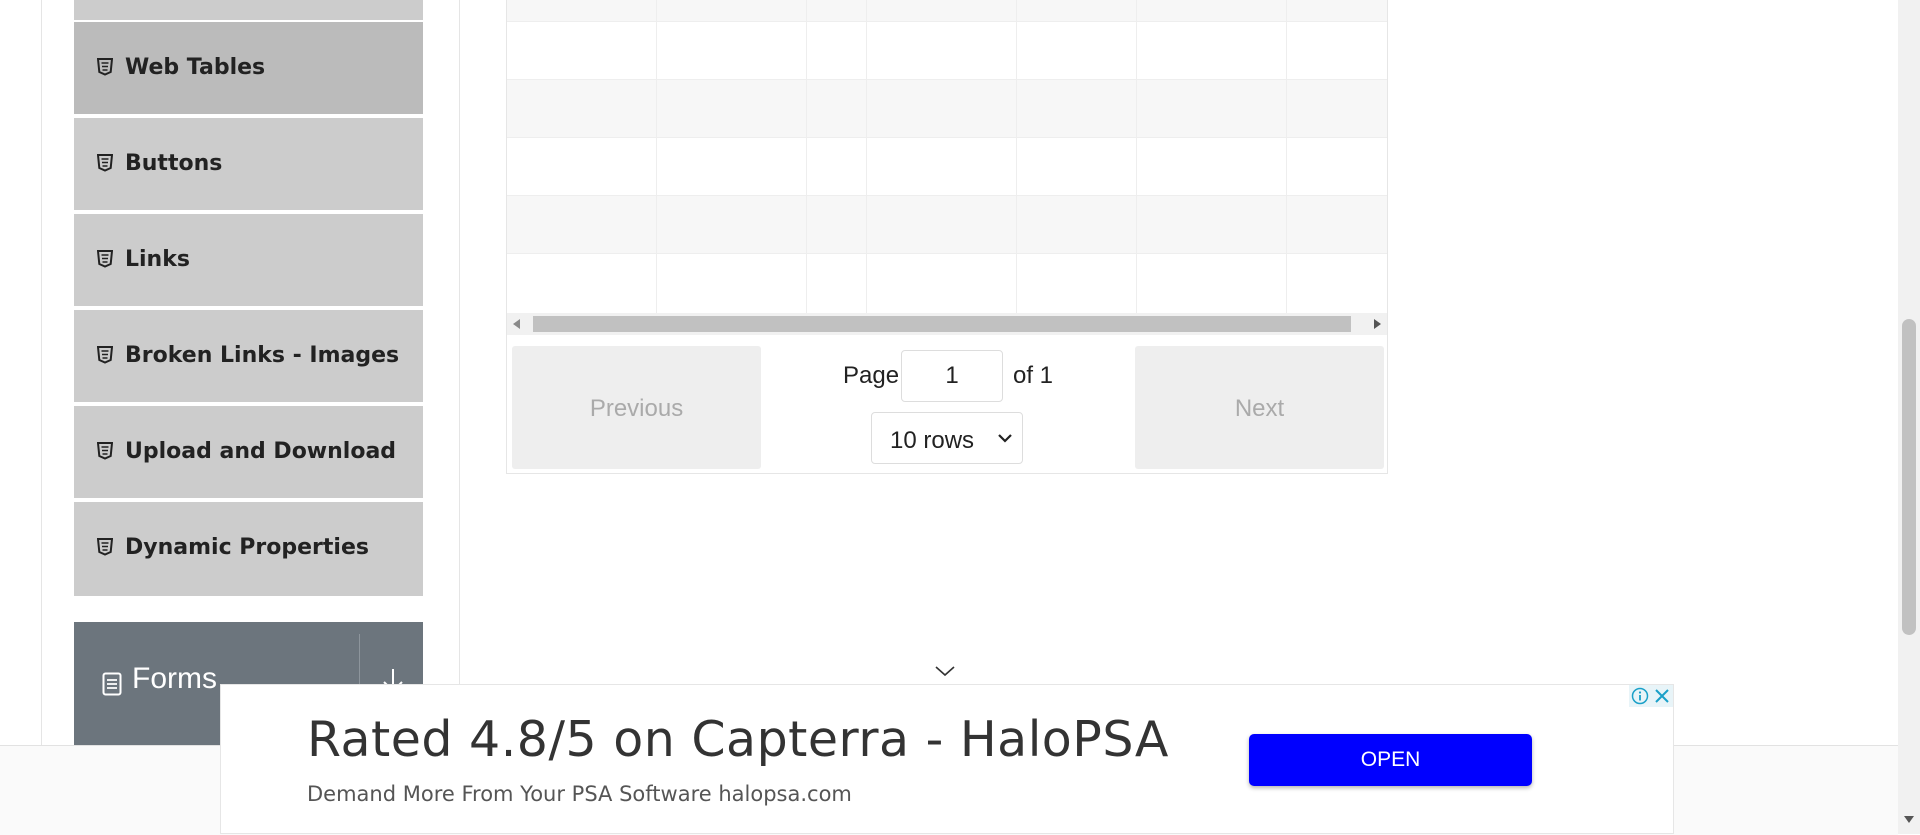 The width and height of the screenshot is (1920, 835). I want to click on sidebar-item-web-tables: Web Tables, so click(248, 67).